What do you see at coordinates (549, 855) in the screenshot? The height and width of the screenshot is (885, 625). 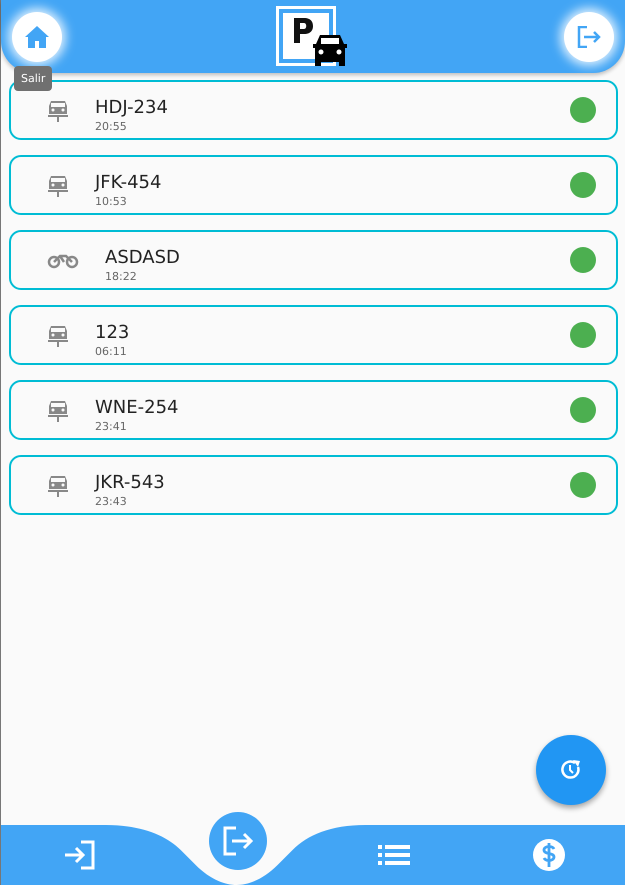 I see `dollar-icon` at bounding box center [549, 855].